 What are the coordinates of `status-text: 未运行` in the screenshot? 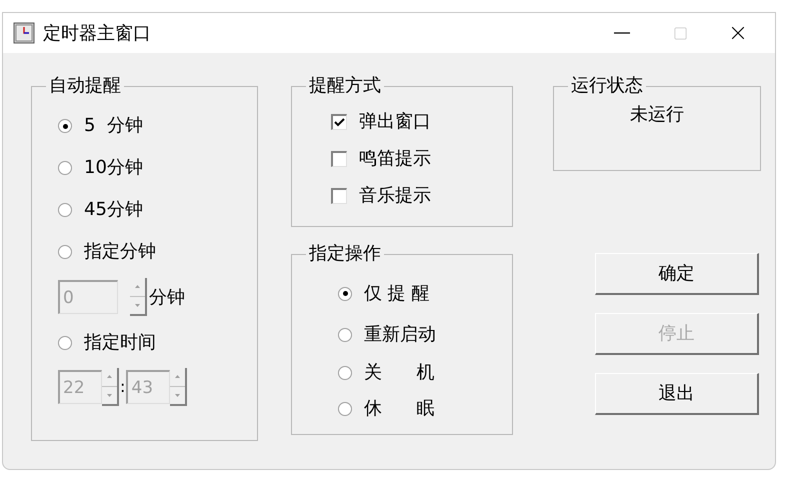 It's located at (657, 115).